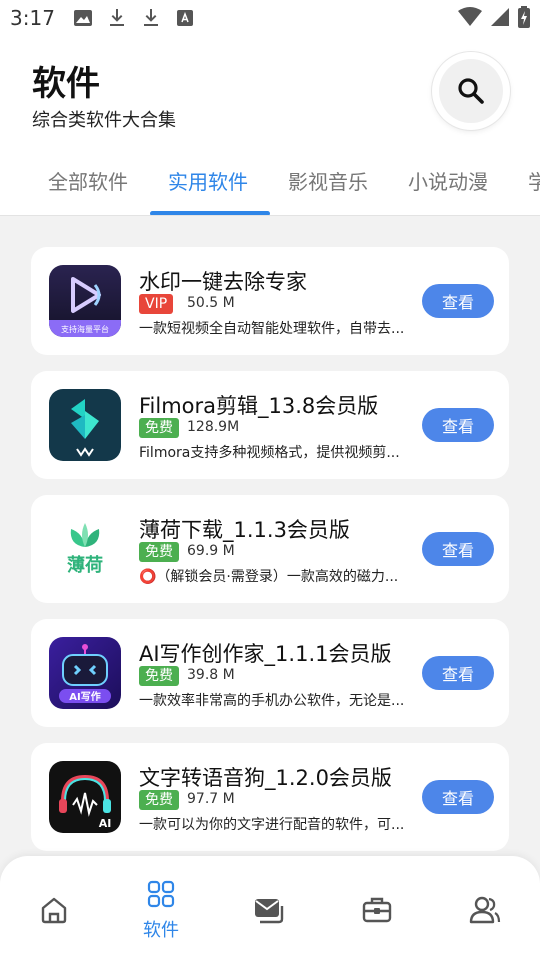  Describe the element at coordinates (211, 675) in the screenshot. I see `app-size: 39.8 M` at that location.